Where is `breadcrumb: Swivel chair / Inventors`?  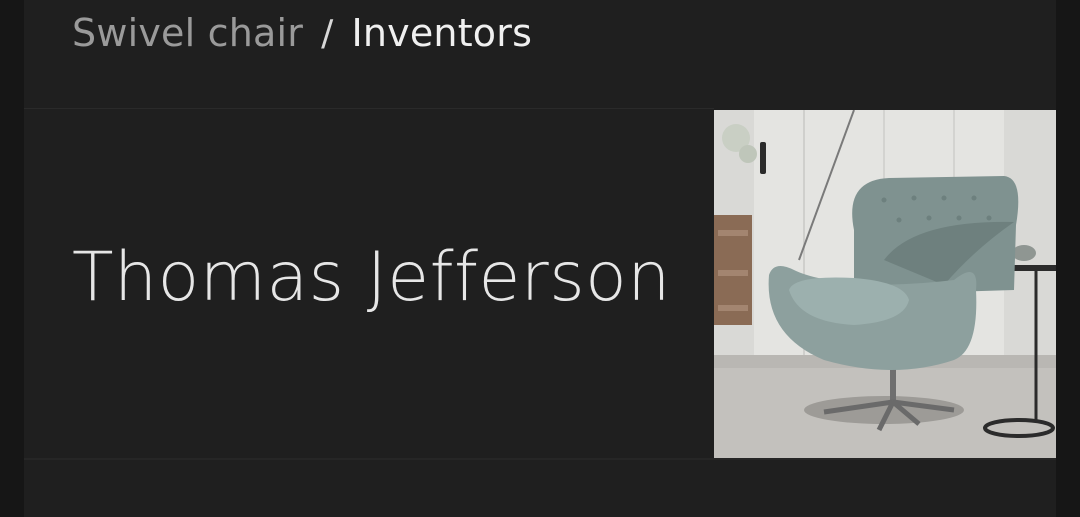
breadcrumb: Swivel chair / Inventors is located at coordinates (302, 33).